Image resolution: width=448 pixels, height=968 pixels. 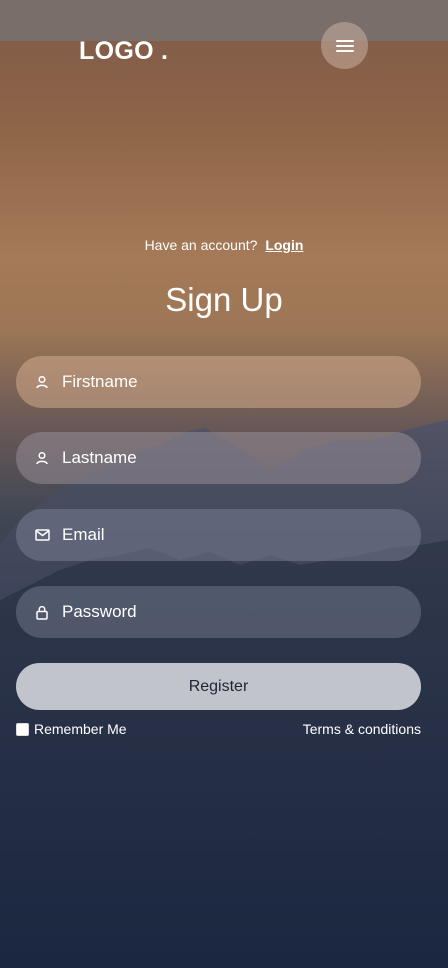 I want to click on lock-icon, so click(x=42, y=612).